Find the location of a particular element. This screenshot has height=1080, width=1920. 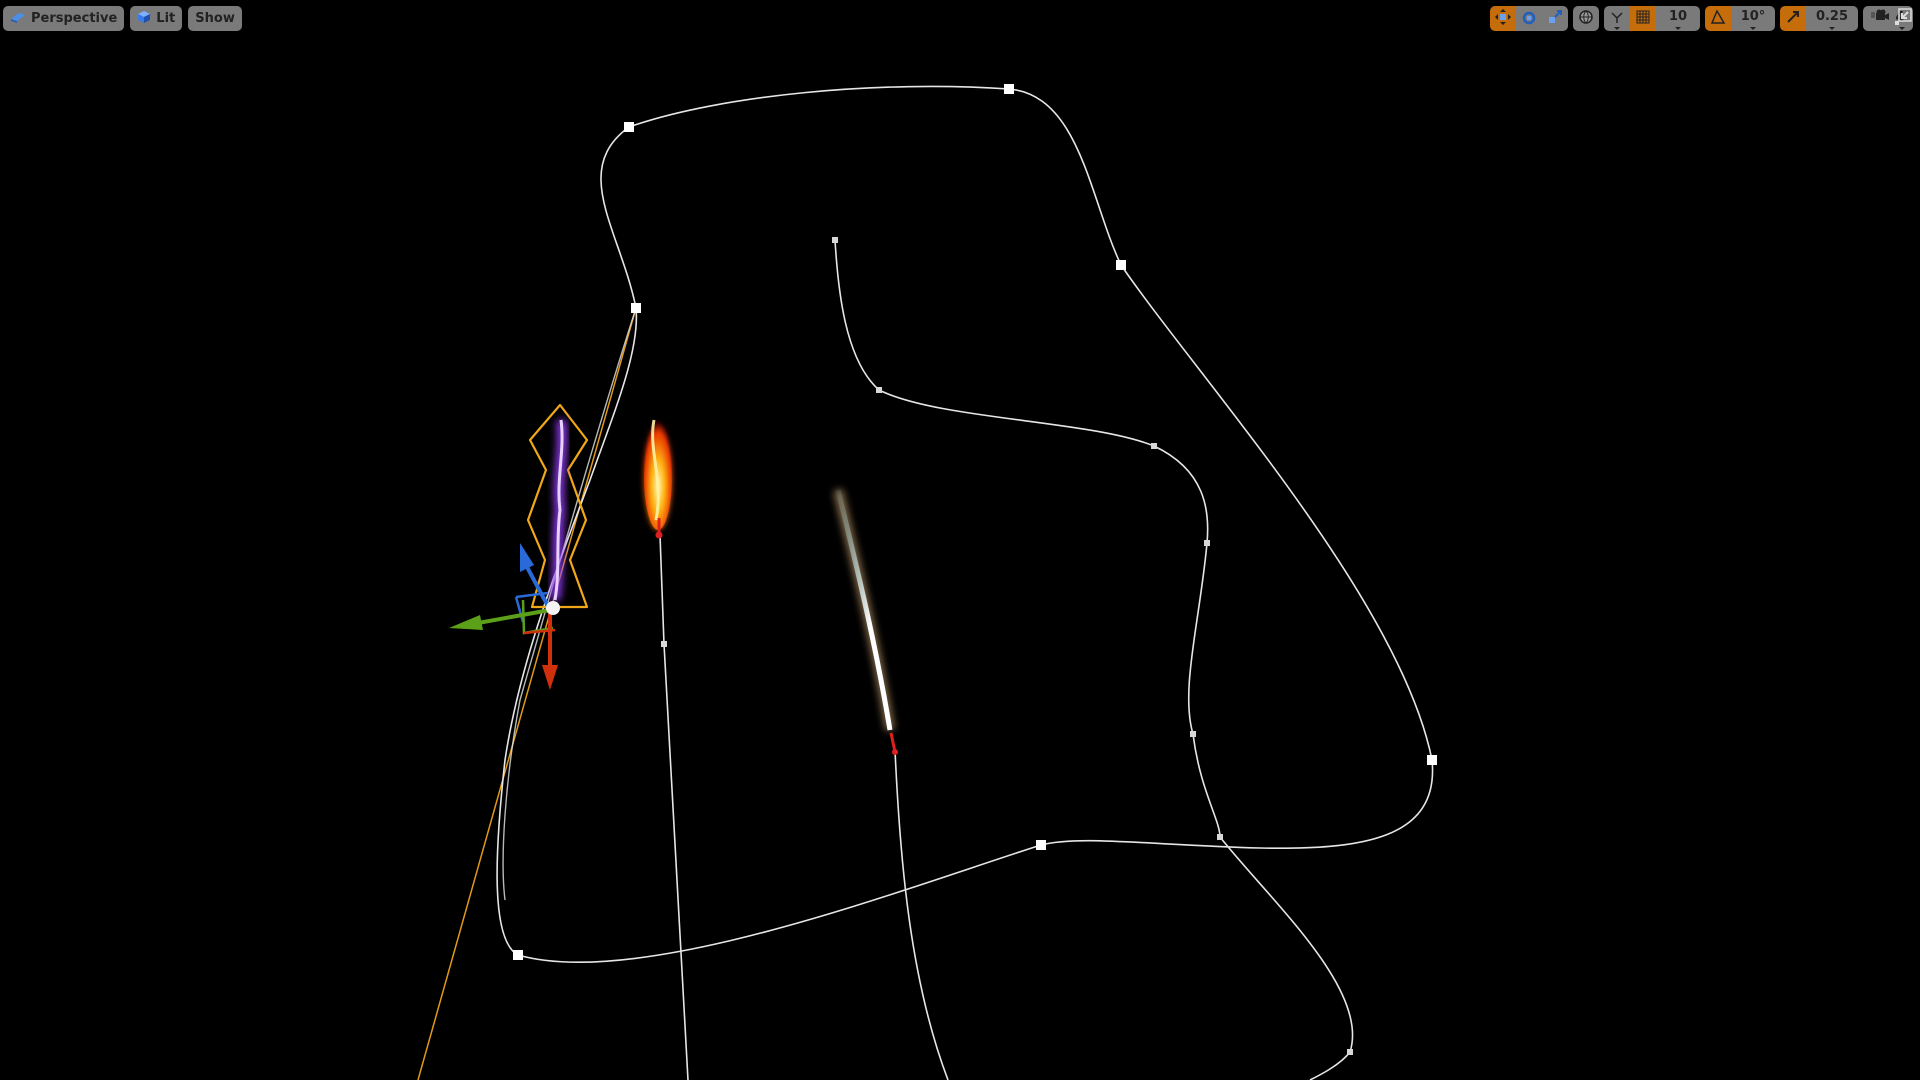

lit-label: Lit is located at coordinates (166, 18).